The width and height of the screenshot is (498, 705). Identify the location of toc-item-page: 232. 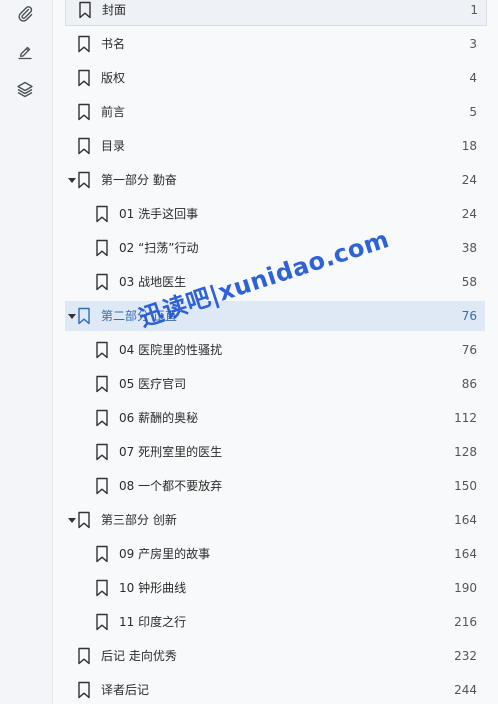
(465, 656).